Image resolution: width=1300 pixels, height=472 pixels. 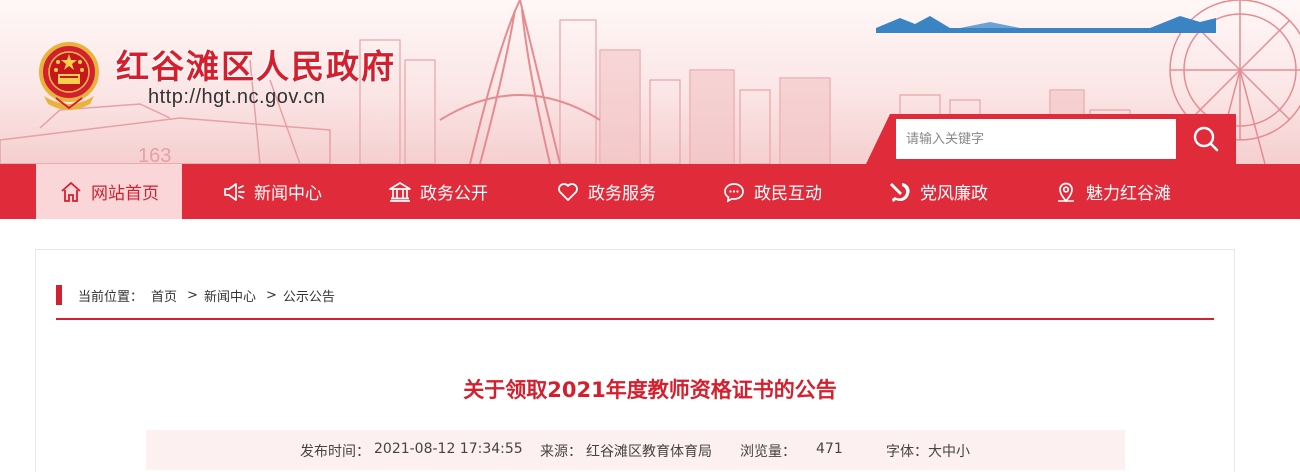 I want to click on nav-item-label: 魅力红谷滩, so click(x=1128, y=194).